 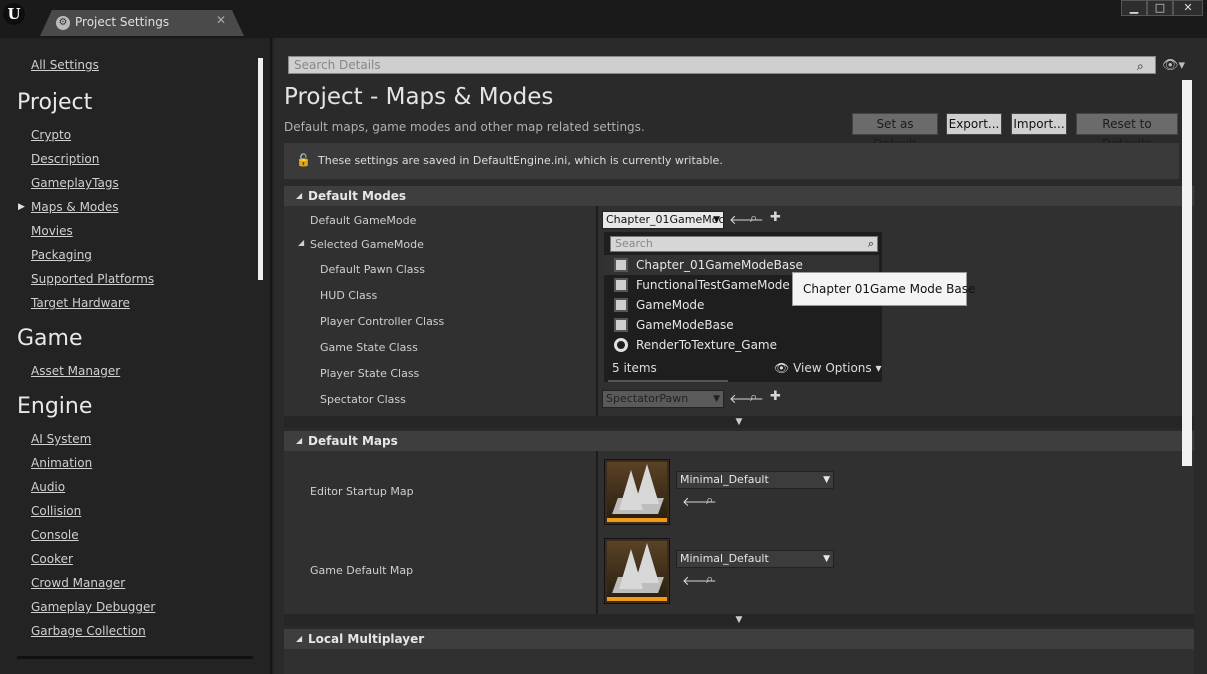 I want to click on sidebar-scrollbar, so click(x=260, y=169).